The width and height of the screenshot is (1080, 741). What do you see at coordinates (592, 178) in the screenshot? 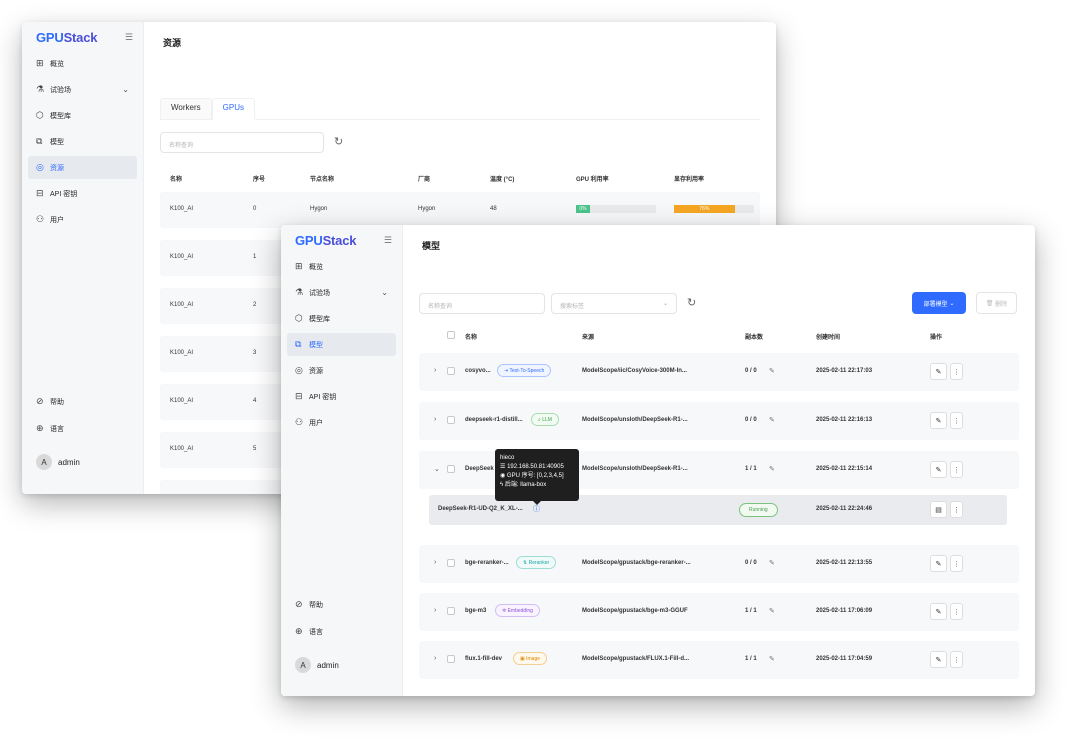
I see `column-header: GPU 利用率` at bounding box center [592, 178].